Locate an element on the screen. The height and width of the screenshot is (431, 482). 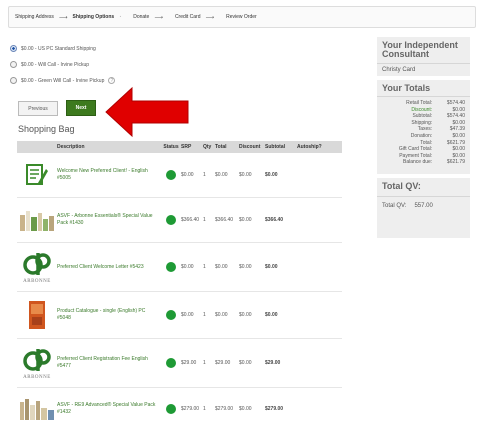
qv-label: Total QV: is located at coordinates (394, 206).